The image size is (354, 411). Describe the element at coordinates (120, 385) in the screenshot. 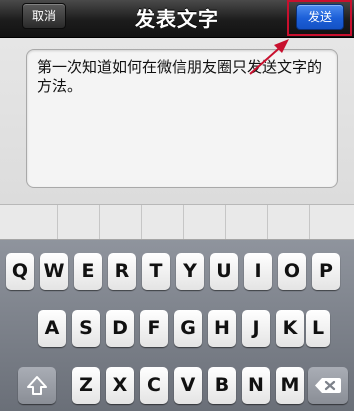

I see `key-x: X` at that location.